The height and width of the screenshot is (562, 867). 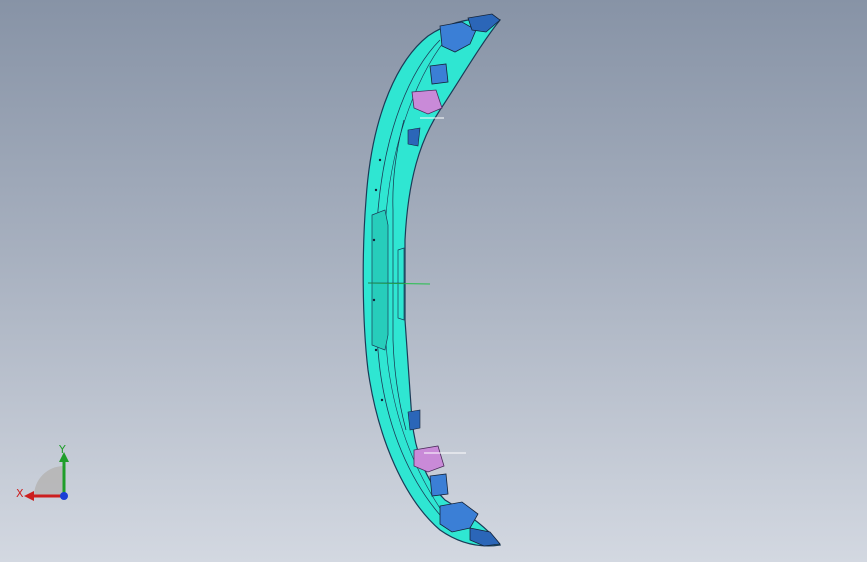 I want to click on y-axis-label: Y, so click(x=62, y=449).